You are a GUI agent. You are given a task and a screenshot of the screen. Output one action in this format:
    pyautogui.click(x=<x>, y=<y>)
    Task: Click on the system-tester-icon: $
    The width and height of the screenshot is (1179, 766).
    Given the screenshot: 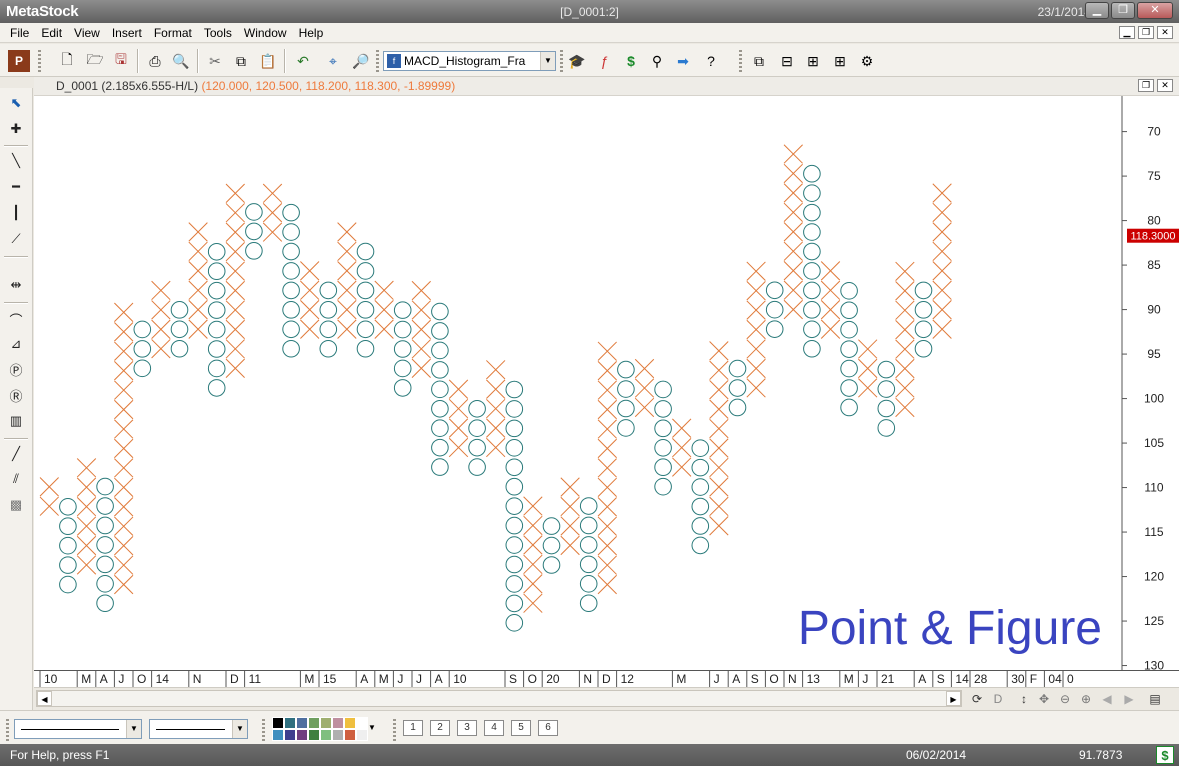 What is the action you would take?
    pyautogui.click(x=631, y=61)
    